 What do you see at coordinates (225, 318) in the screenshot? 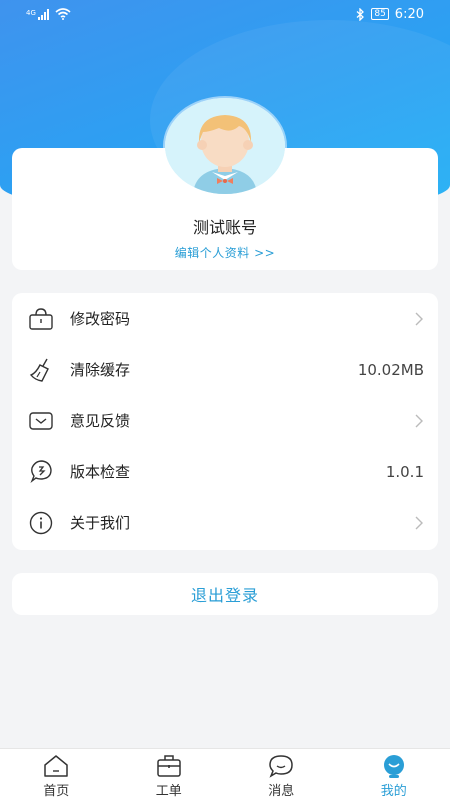
I see `menu-item-change-password: 修改密码` at bounding box center [225, 318].